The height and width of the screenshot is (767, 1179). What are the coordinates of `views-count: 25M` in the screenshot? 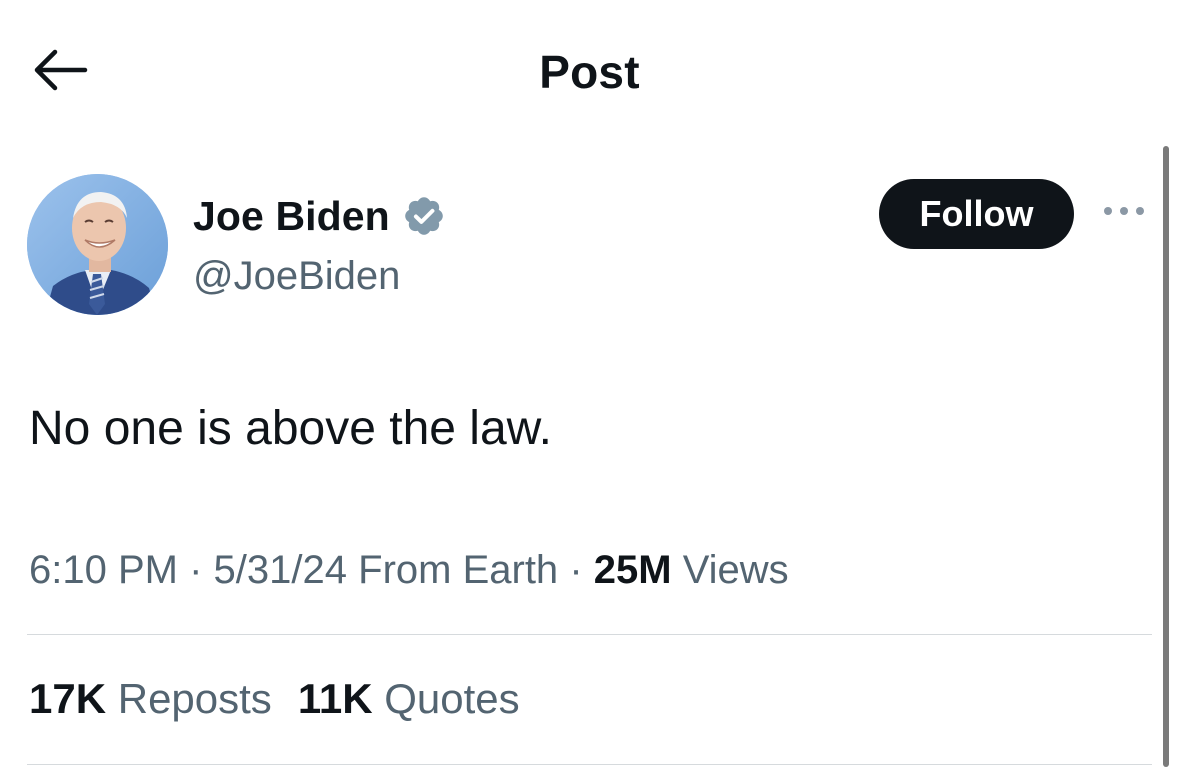 It's located at (632, 570).